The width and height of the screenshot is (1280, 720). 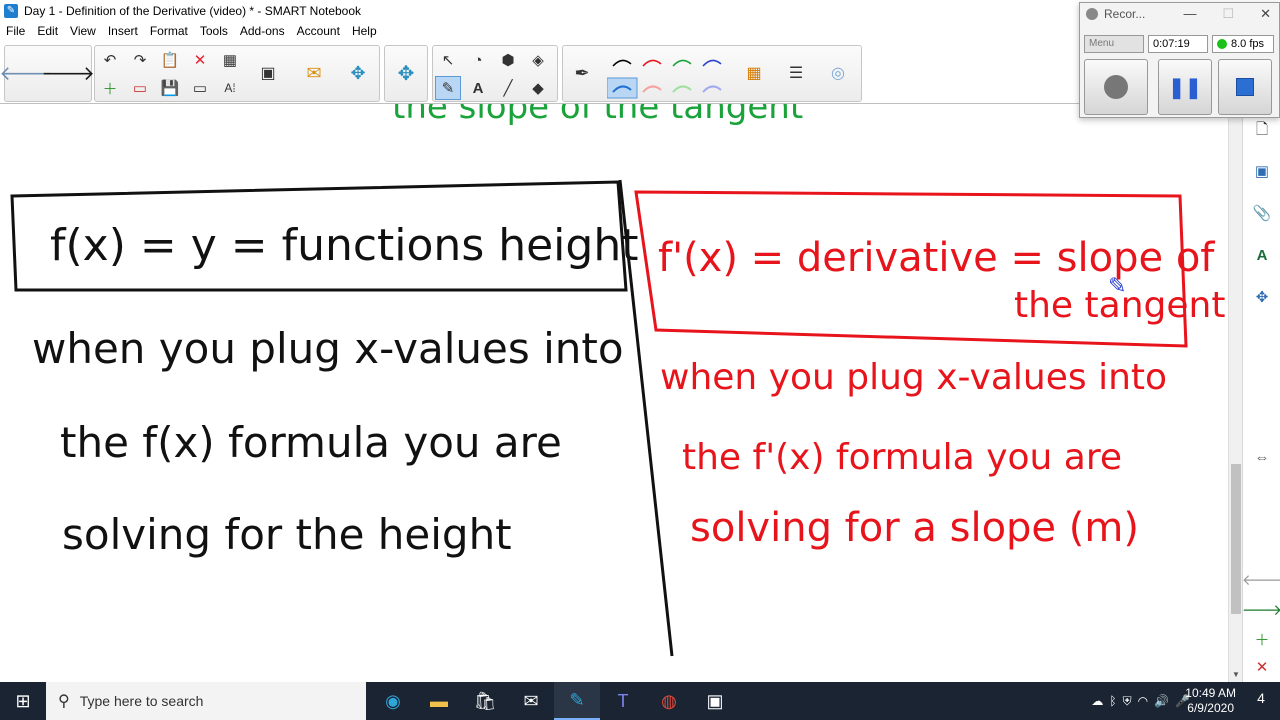 I want to click on menu-tools: Tools, so click(x=214, y=31).